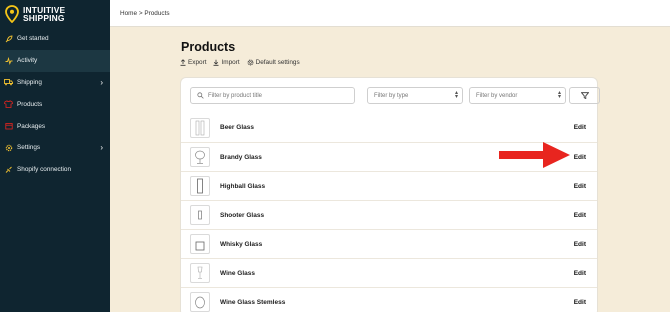  I want to click on brand-logo: INTUITIVE SHIPPING, so click(55, 14).